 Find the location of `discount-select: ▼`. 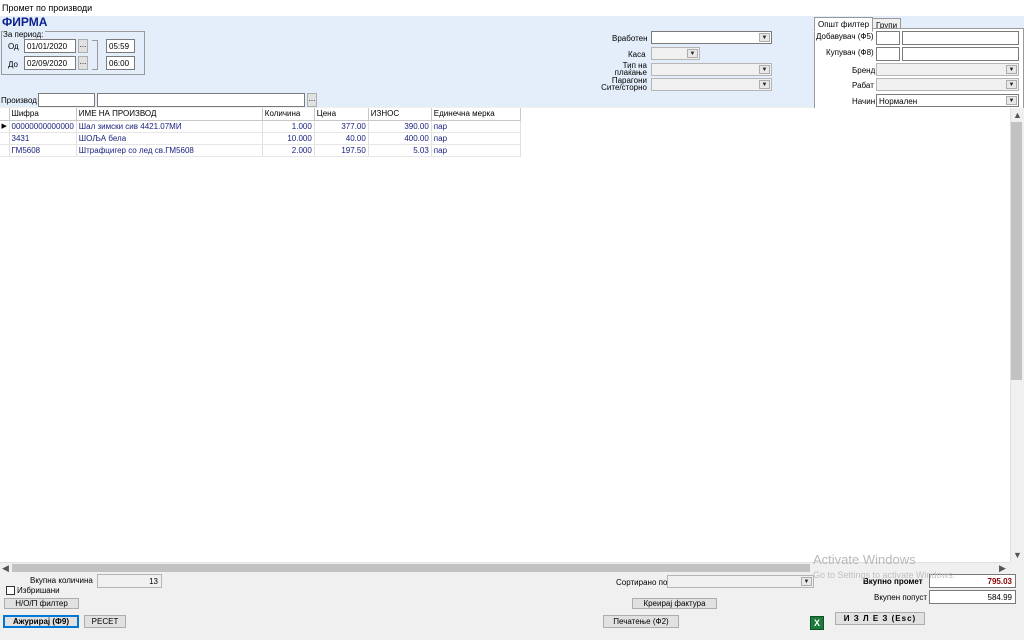

discount-select: ▼ is located at coordinates (947, 84).